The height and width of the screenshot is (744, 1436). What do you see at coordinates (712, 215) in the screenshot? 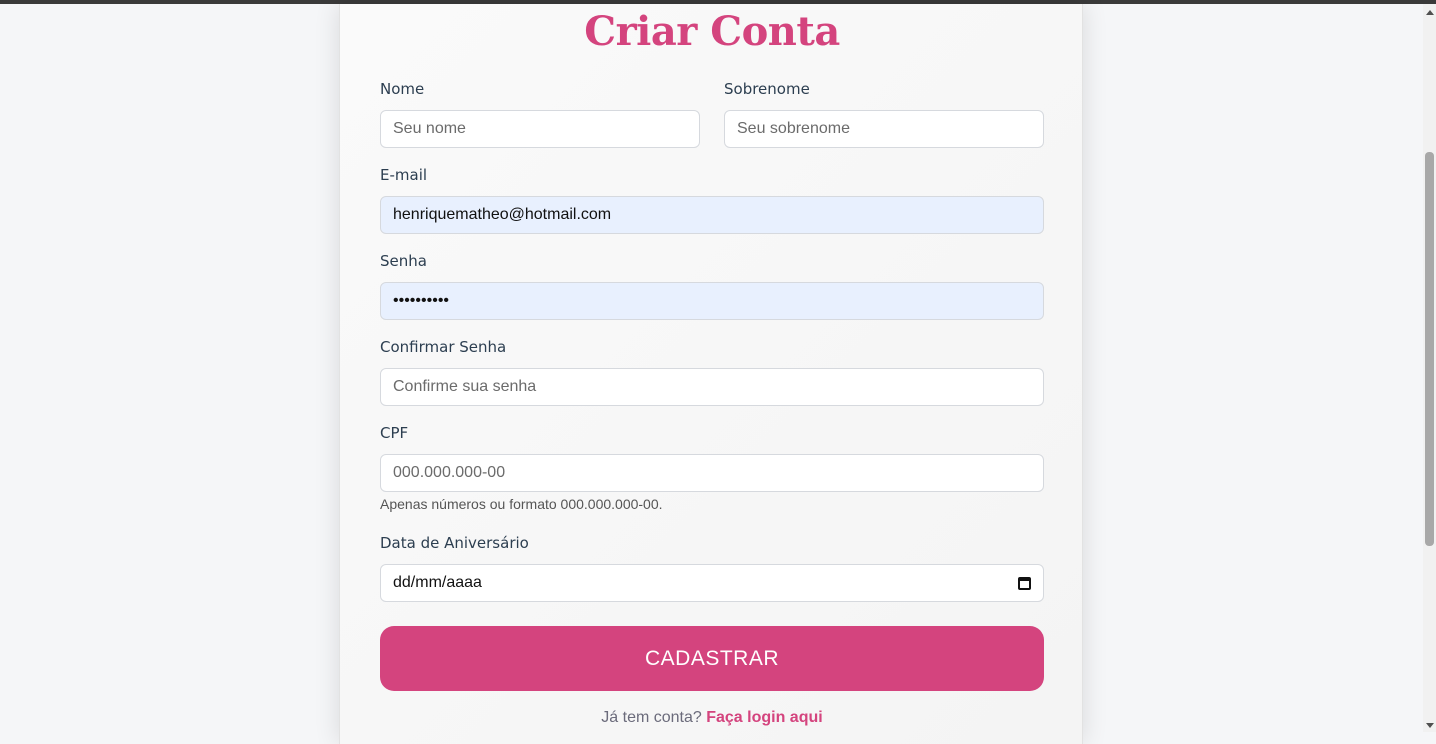
I see `email-input: henriquematheo@hotmail.com` at bounding box center [712, 215].